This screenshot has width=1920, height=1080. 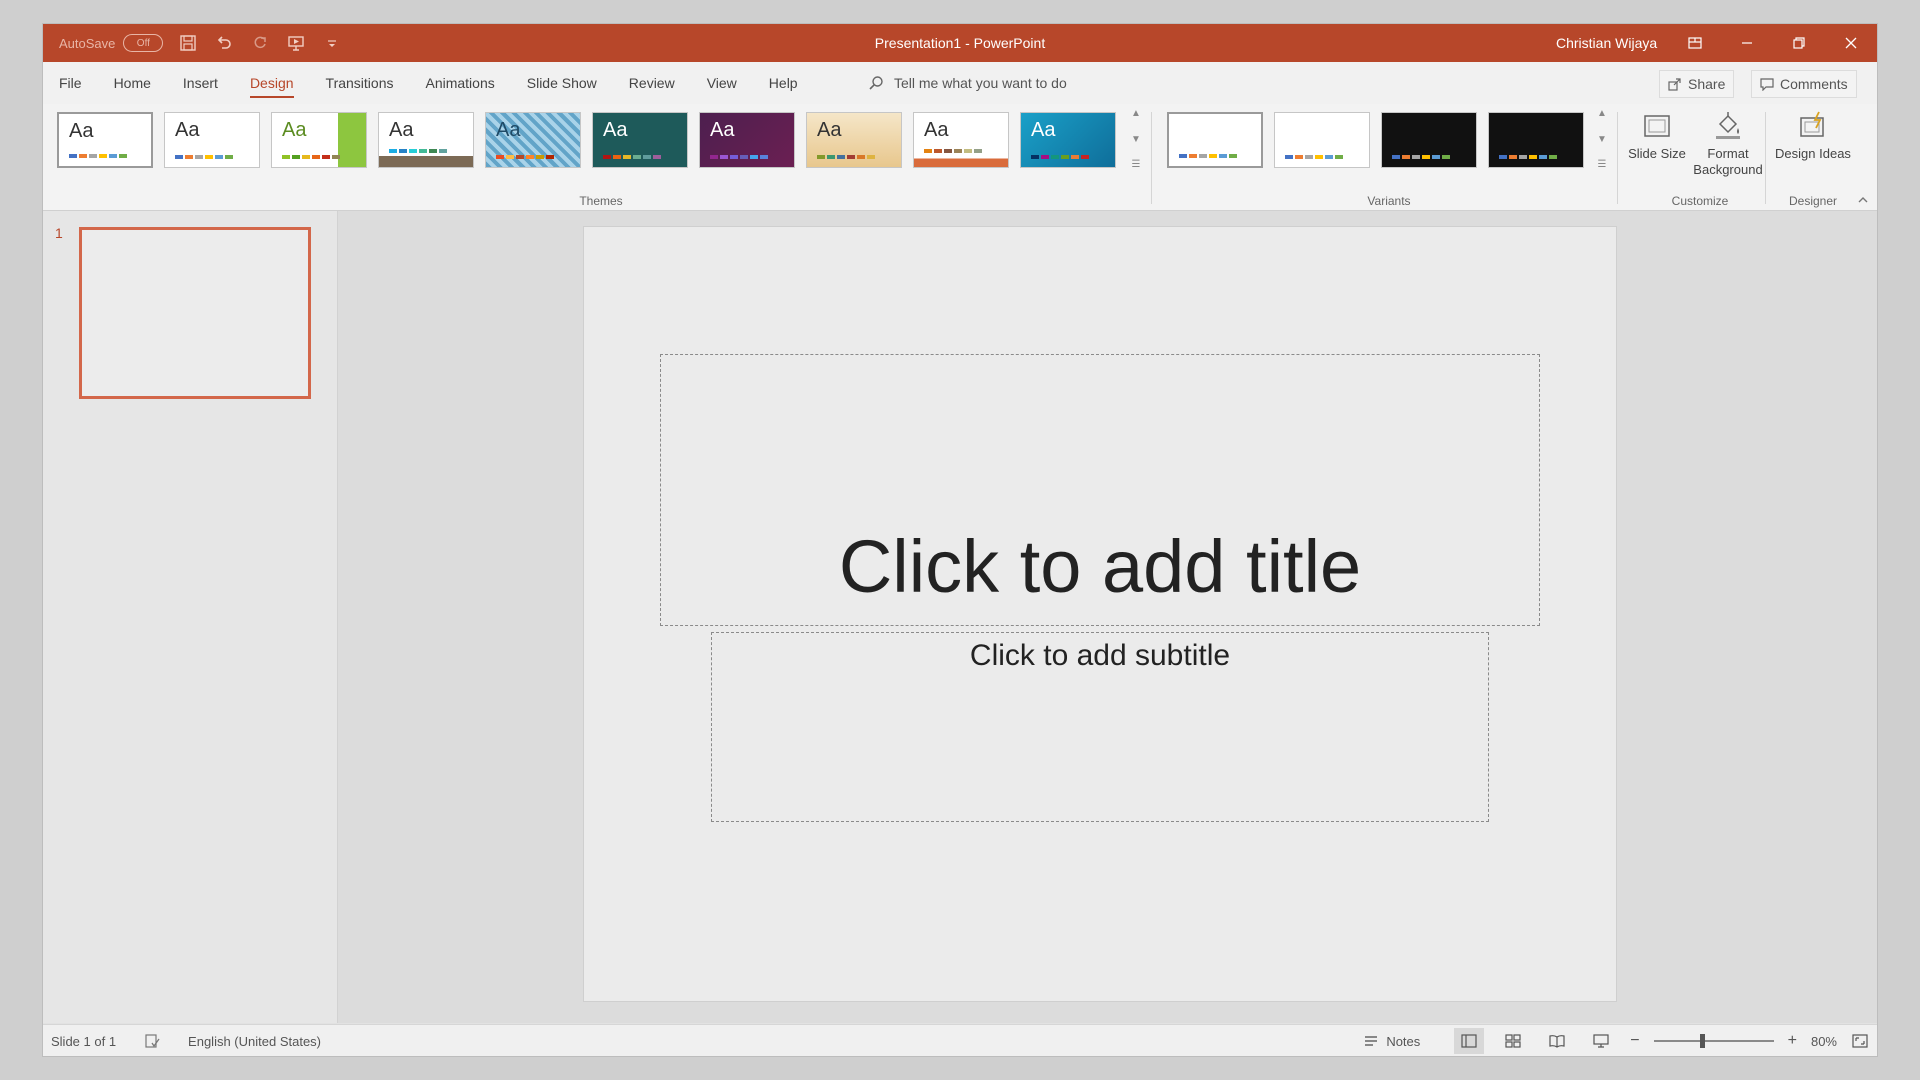 I want to click on fit-slide-icon, so click(x=1860, y=1041).